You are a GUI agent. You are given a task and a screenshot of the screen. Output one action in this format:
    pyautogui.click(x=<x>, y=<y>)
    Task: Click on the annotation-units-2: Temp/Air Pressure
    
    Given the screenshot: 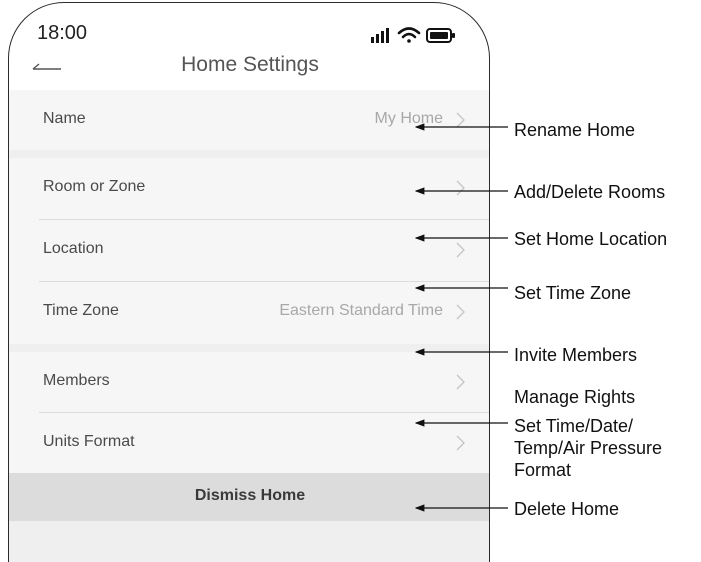 What is the action you would take?
    pyautogui.click(x=588, y=448)
    